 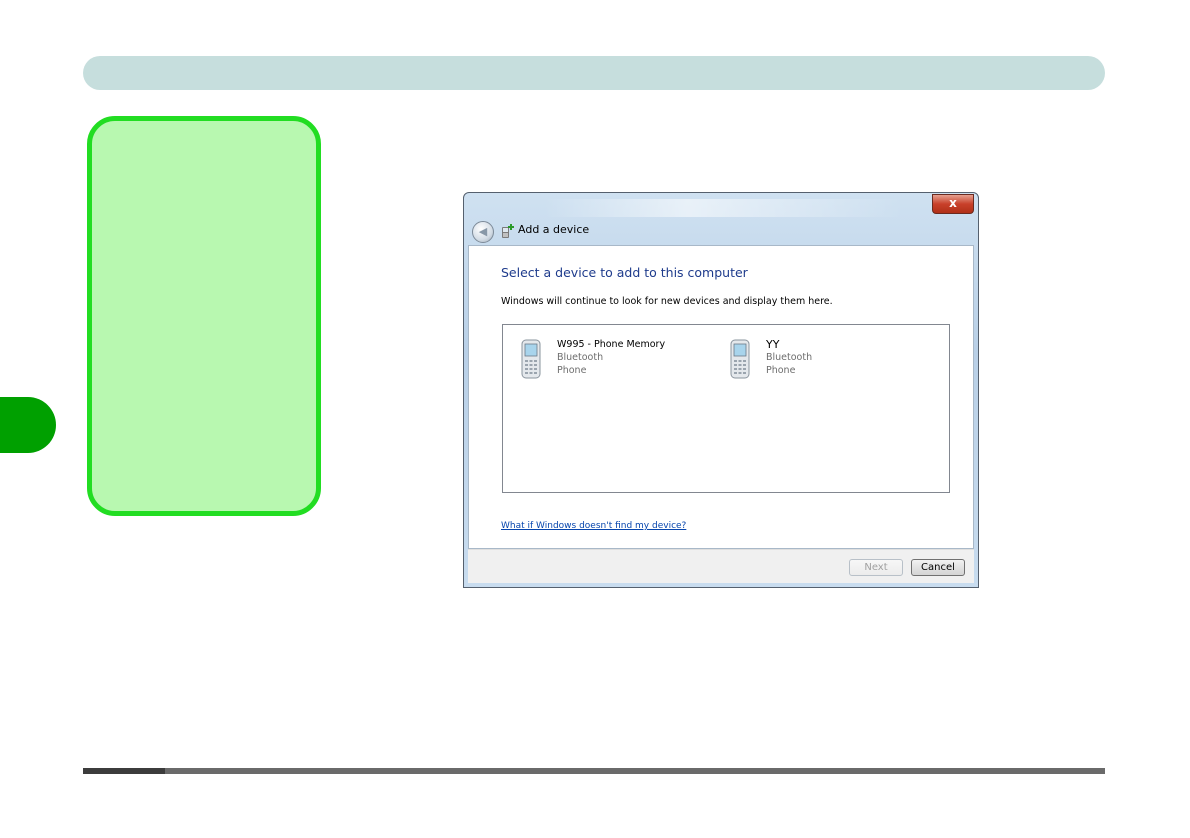 What do you see at coordinates (593, 526) in the screenshot?
I see `help-link: What if Windows doesn't find my device?` at bounding box center [593, 526].